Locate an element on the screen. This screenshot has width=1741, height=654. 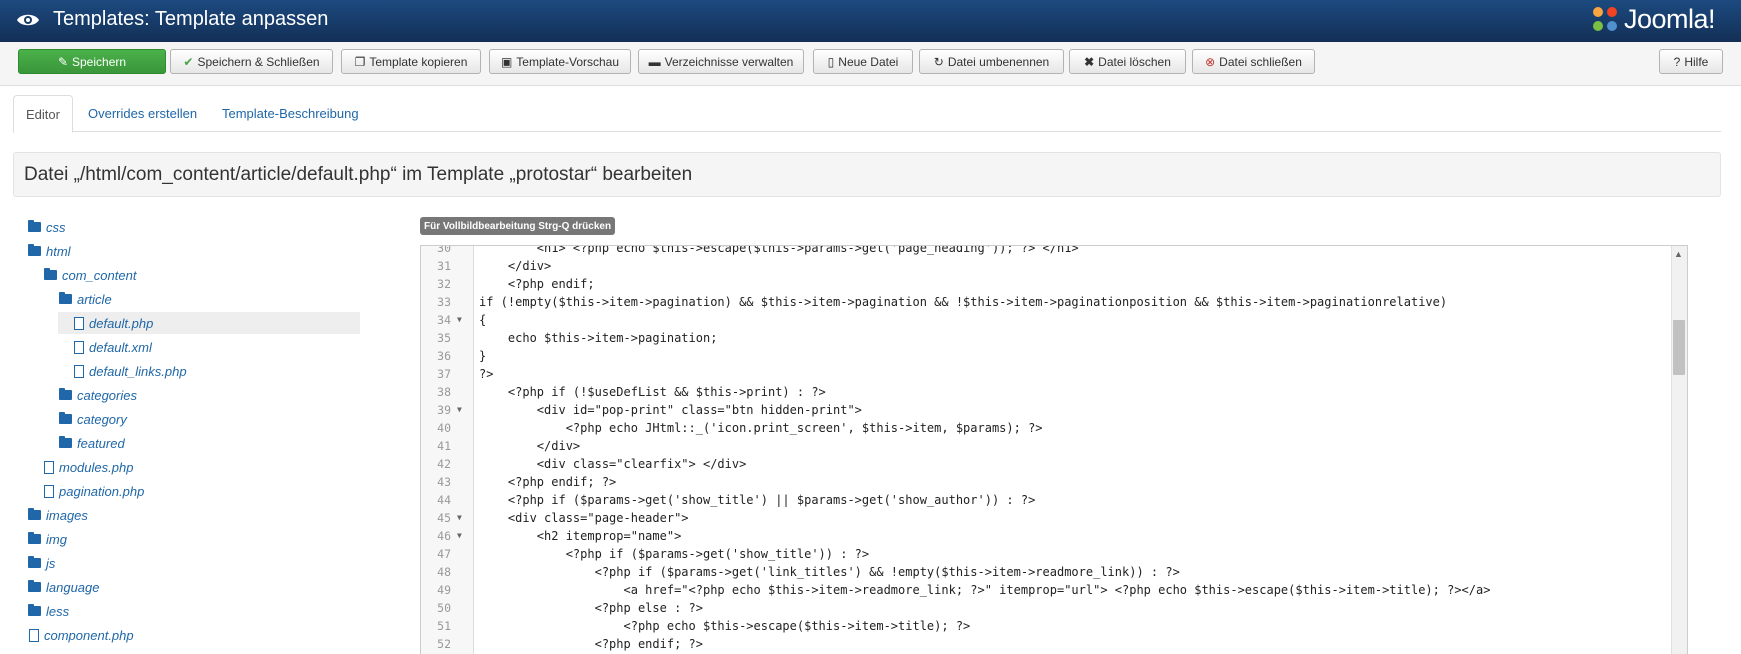
tree-item-label: article is located at coordinates (94, 299).